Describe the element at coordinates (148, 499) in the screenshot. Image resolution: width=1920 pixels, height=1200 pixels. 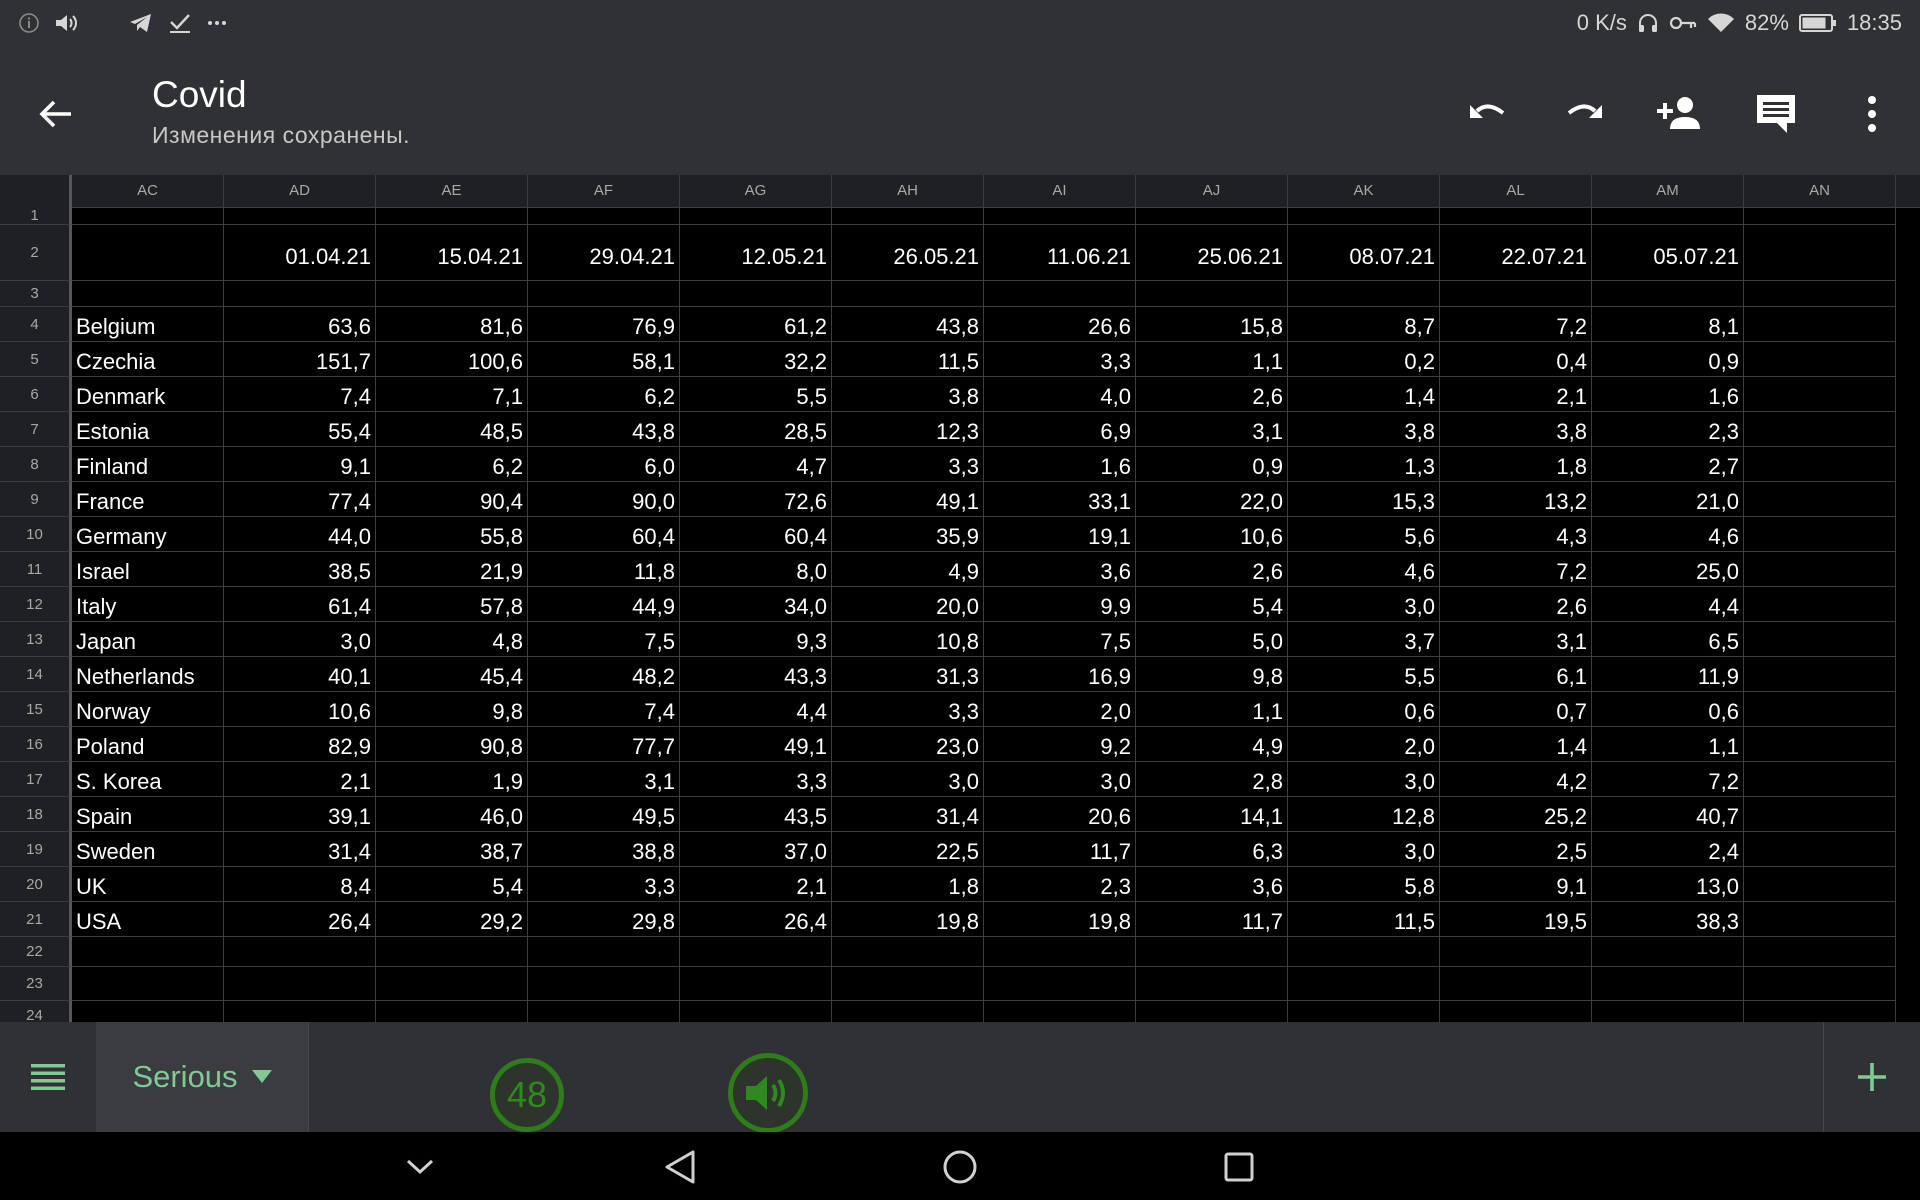
I see `country-cell: France` at that location.